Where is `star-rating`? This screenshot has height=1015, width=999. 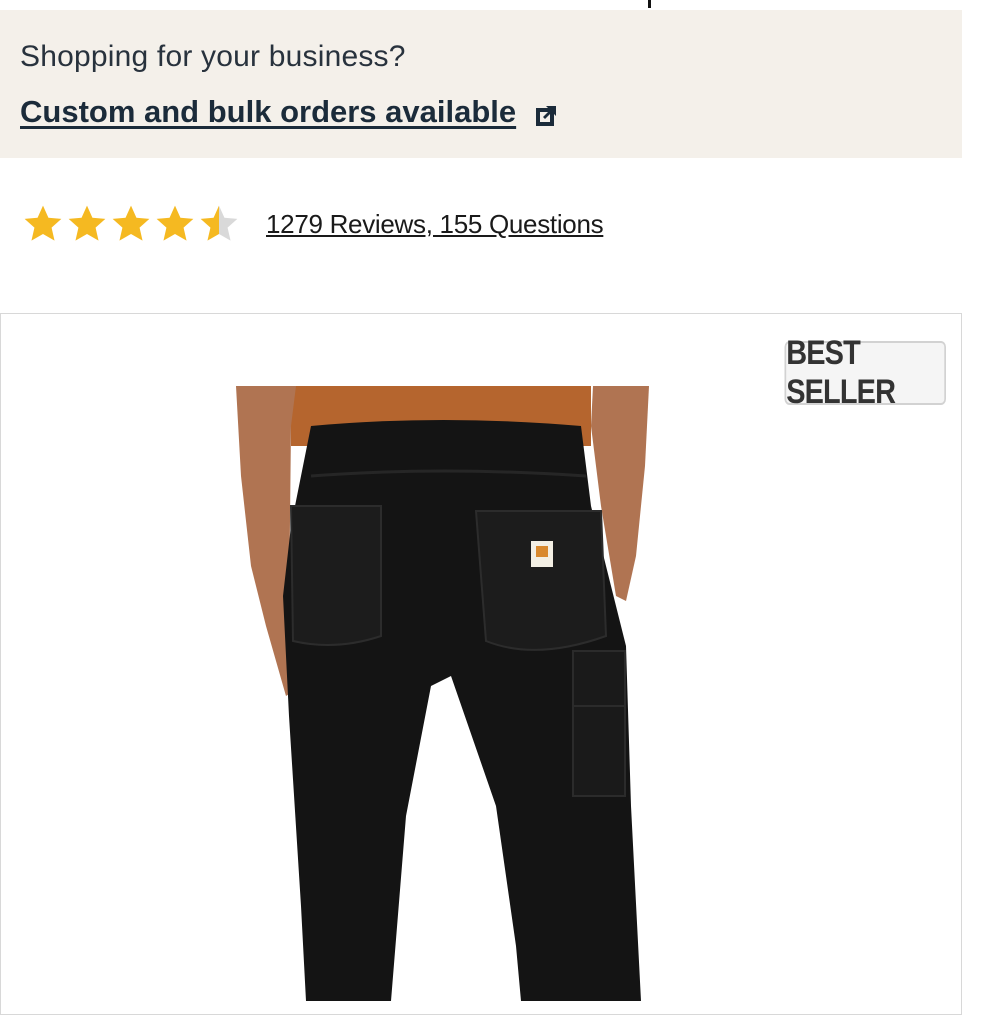 star-rating is located at coordinates (131, 224).